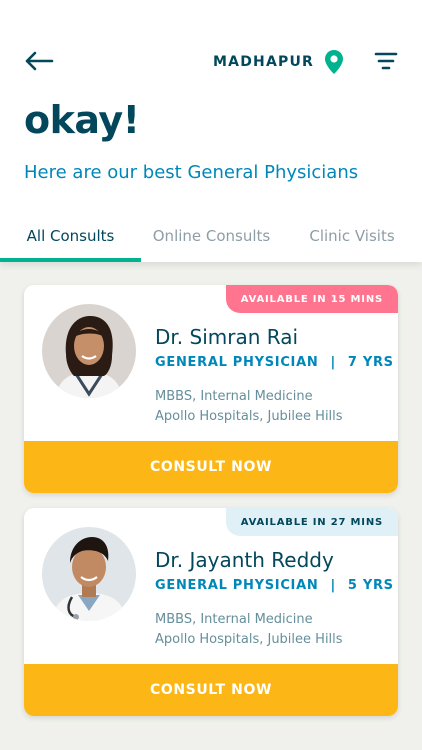 This screenshot has width=422, height=750. What do you see at coordinates (244, 560) in the screenshot?
I see `doctor-name: Dr. Jayanth Reddy` at bounding box center [244, 560].